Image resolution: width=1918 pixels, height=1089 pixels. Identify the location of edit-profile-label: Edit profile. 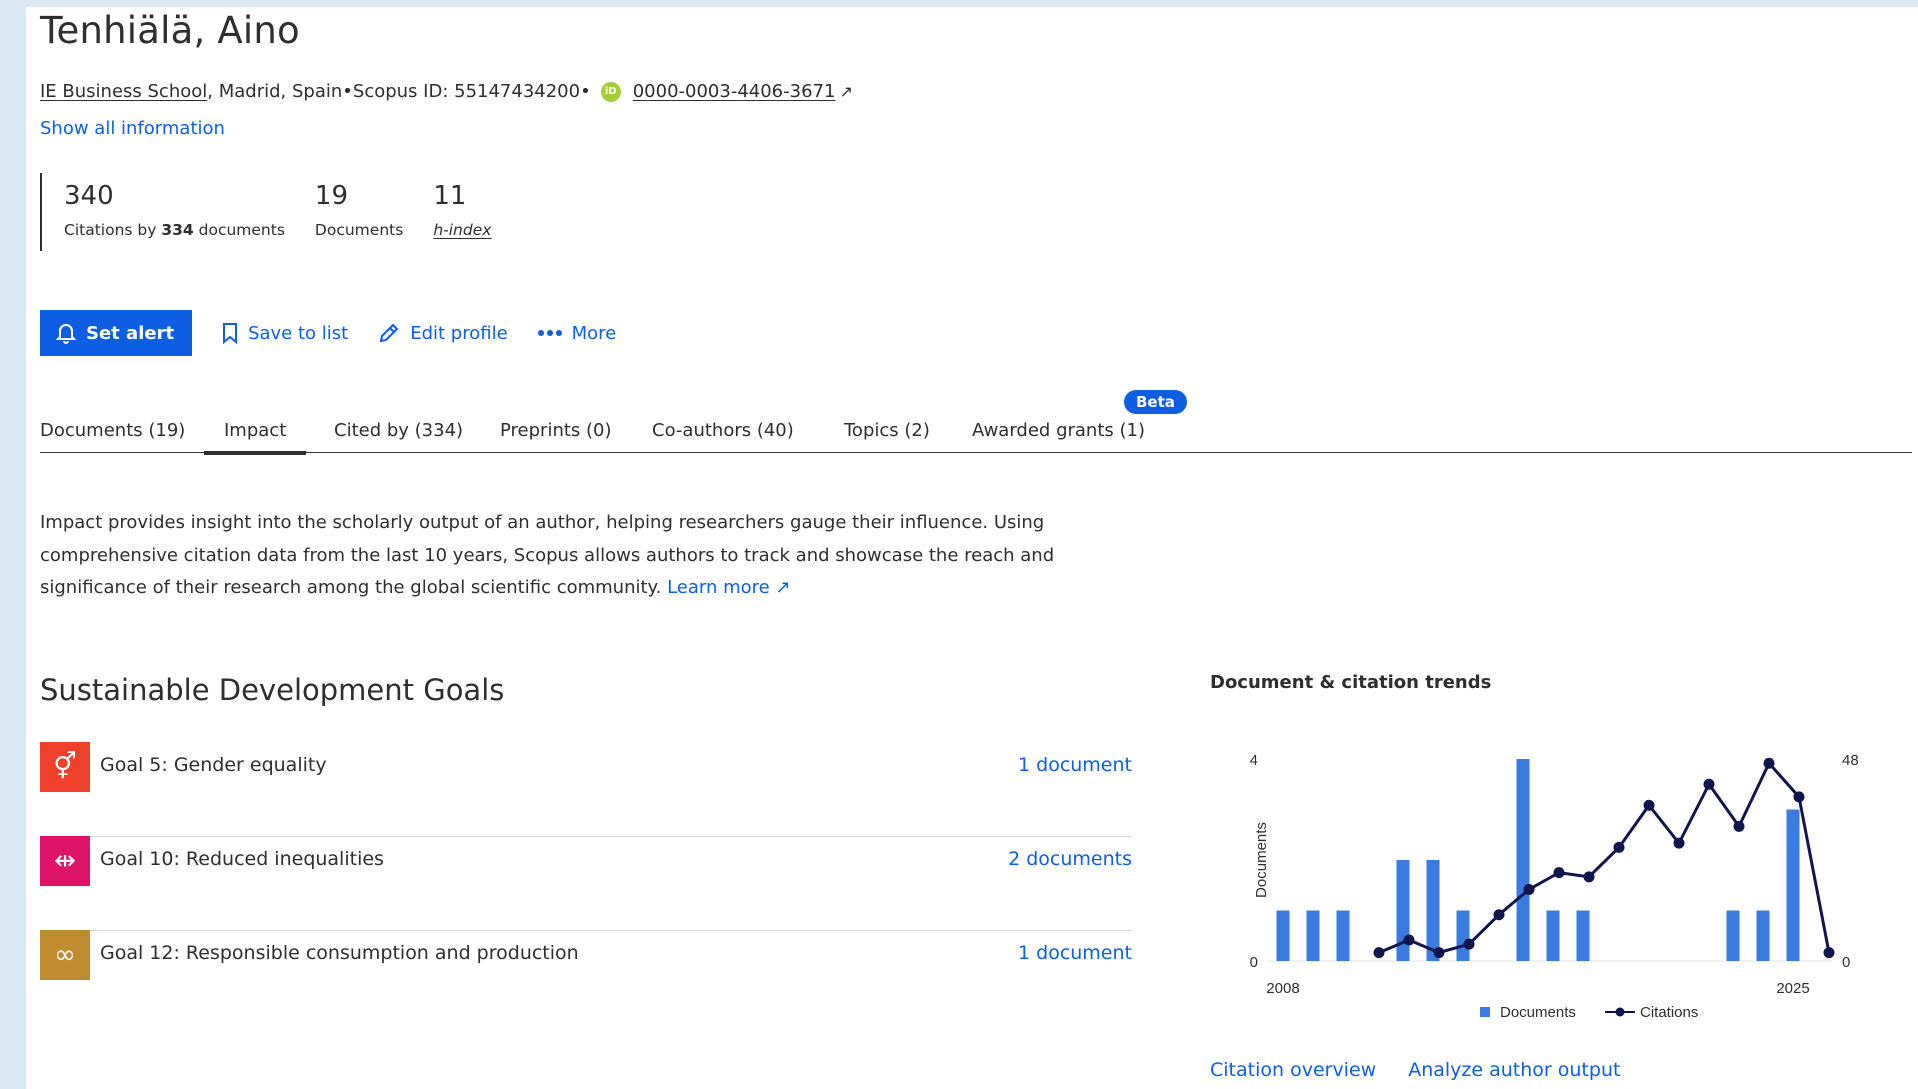
(459, 333).